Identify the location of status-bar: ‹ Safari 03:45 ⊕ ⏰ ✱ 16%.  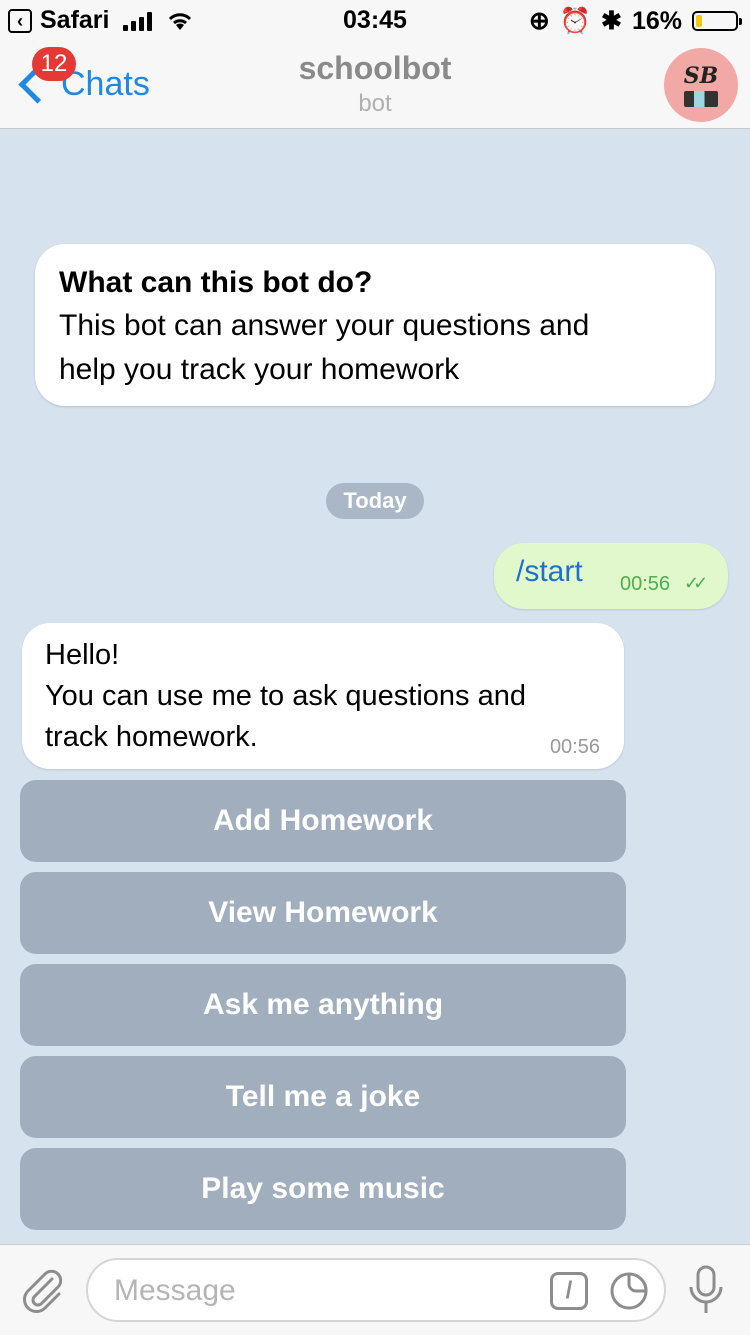
(375, 20).